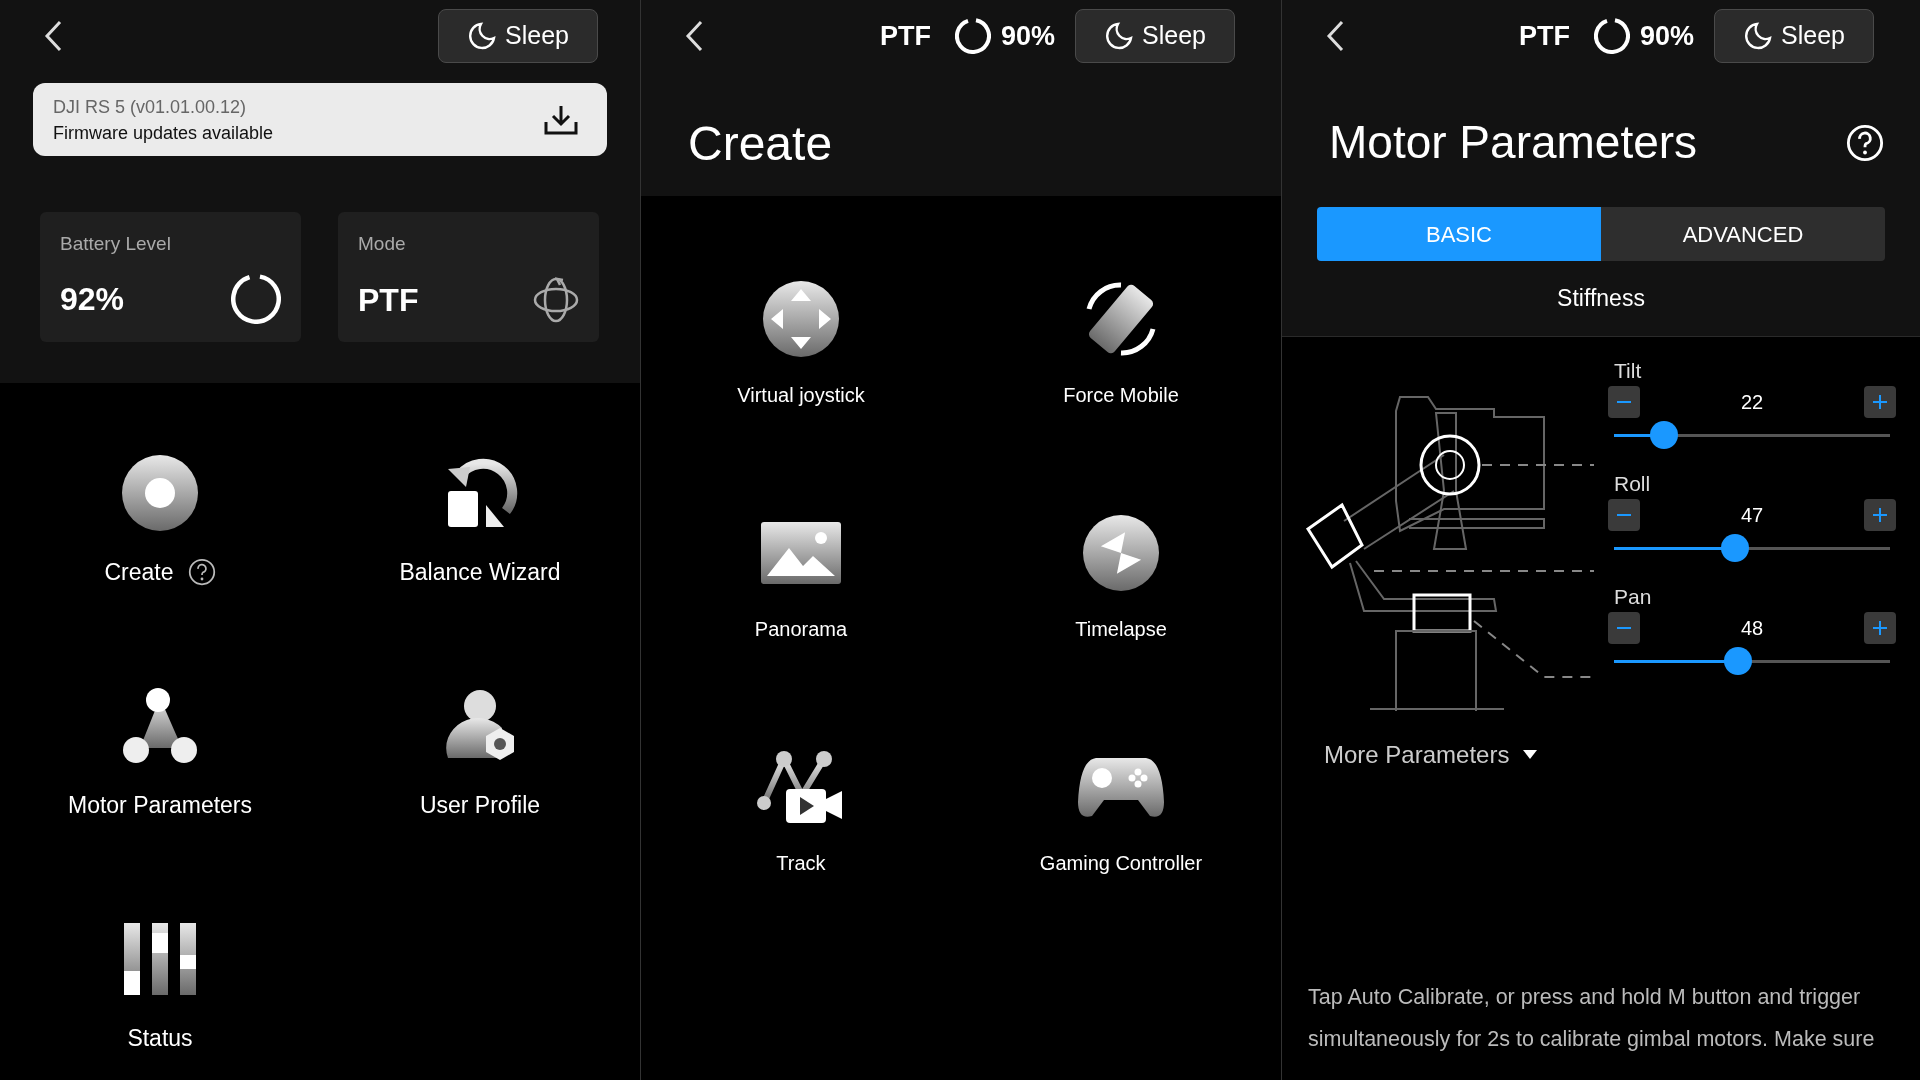 The width and height of the screenshot is (1920, 1080). Describe the element at coordinates (801, 395) in the screenshot. I see `item-label: Virtual joystick` at that location.